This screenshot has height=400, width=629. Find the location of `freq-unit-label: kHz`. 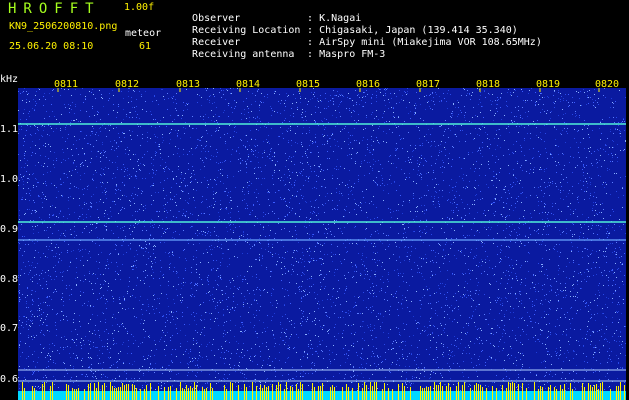

freq-unit-label: kHz is located at coordinates (9, 79).